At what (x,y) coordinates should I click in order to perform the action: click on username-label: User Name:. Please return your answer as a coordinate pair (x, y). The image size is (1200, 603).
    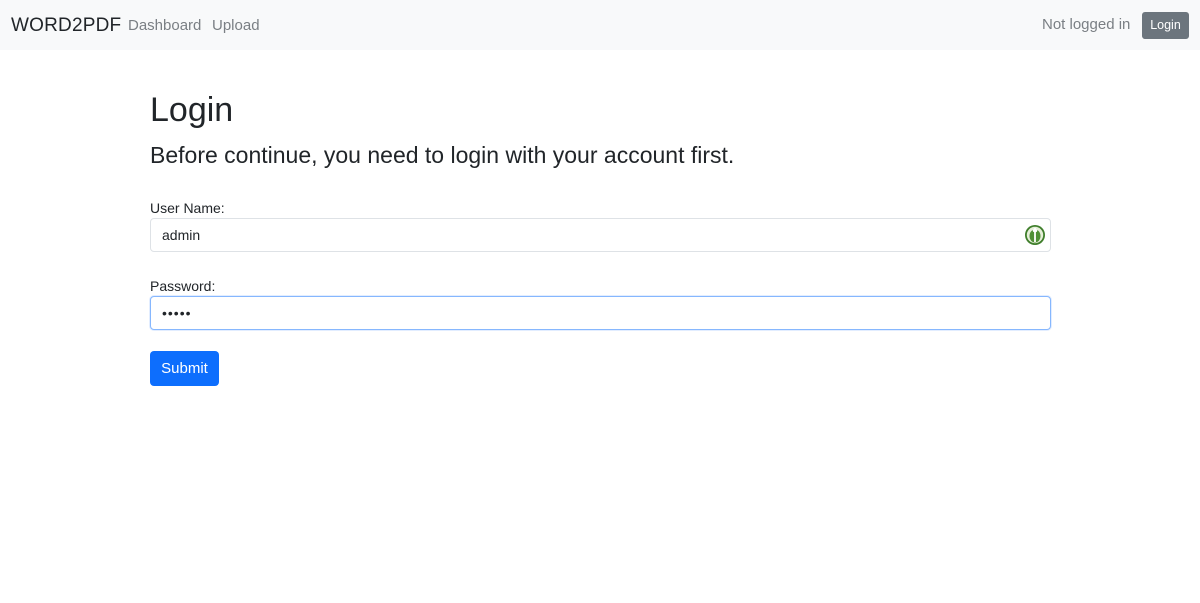
    Looking at the image, I should click on (187, 208).